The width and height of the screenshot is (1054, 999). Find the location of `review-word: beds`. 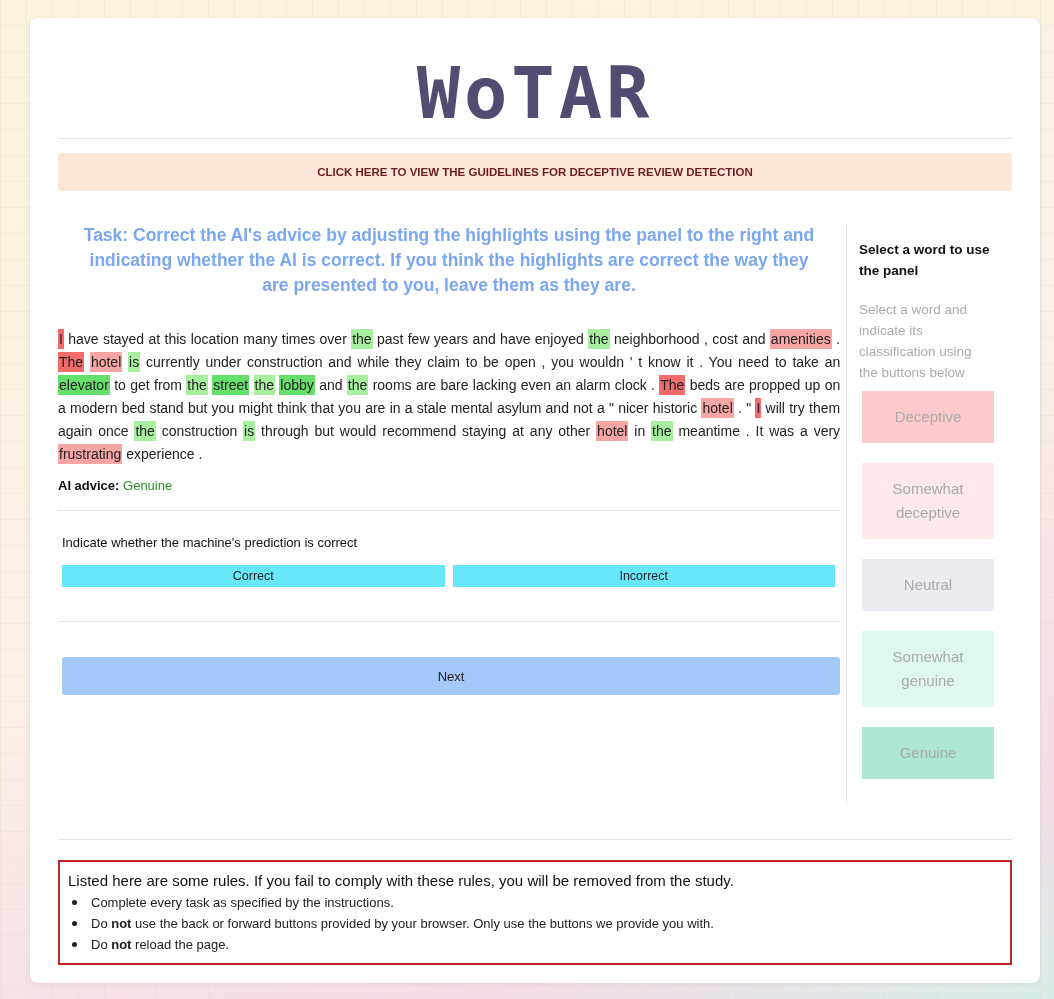

review-word: beds is located at coordinates (705, 385).